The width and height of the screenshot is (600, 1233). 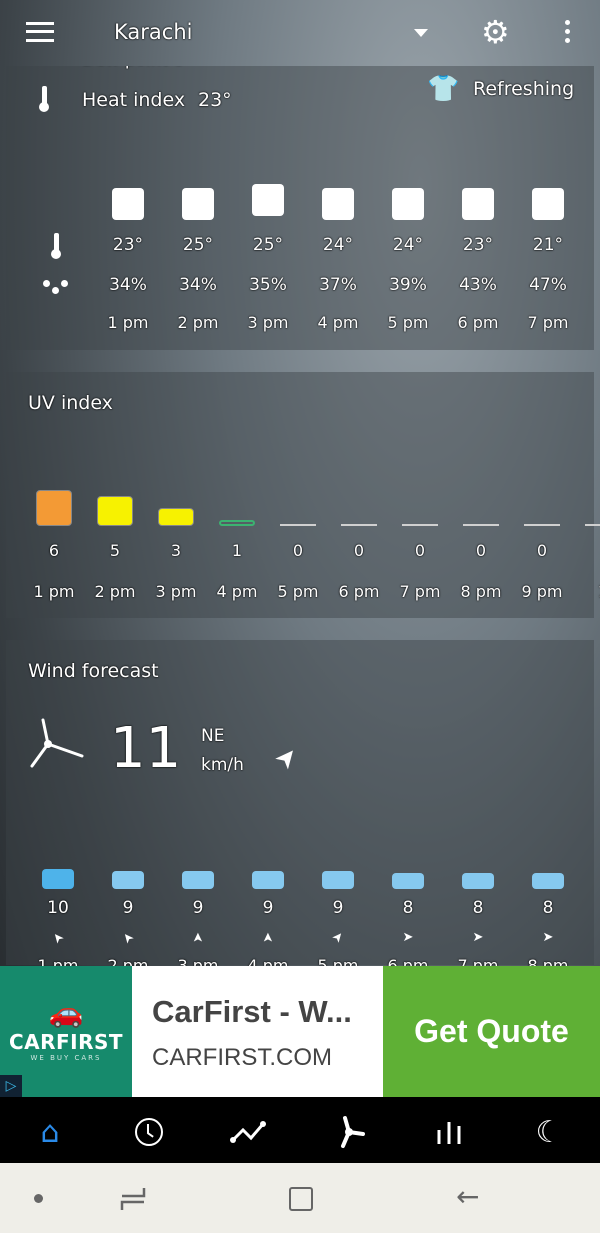 I want to click on adchoices-icon: ▷, so click(x=11, y=1086).